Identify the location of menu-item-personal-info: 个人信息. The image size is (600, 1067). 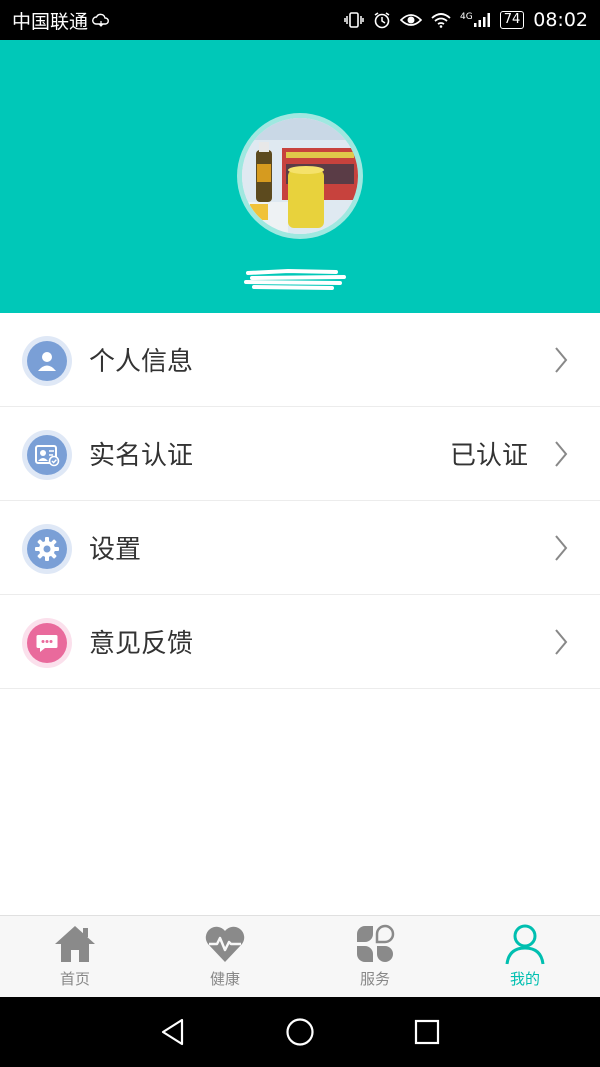
(300, 360).